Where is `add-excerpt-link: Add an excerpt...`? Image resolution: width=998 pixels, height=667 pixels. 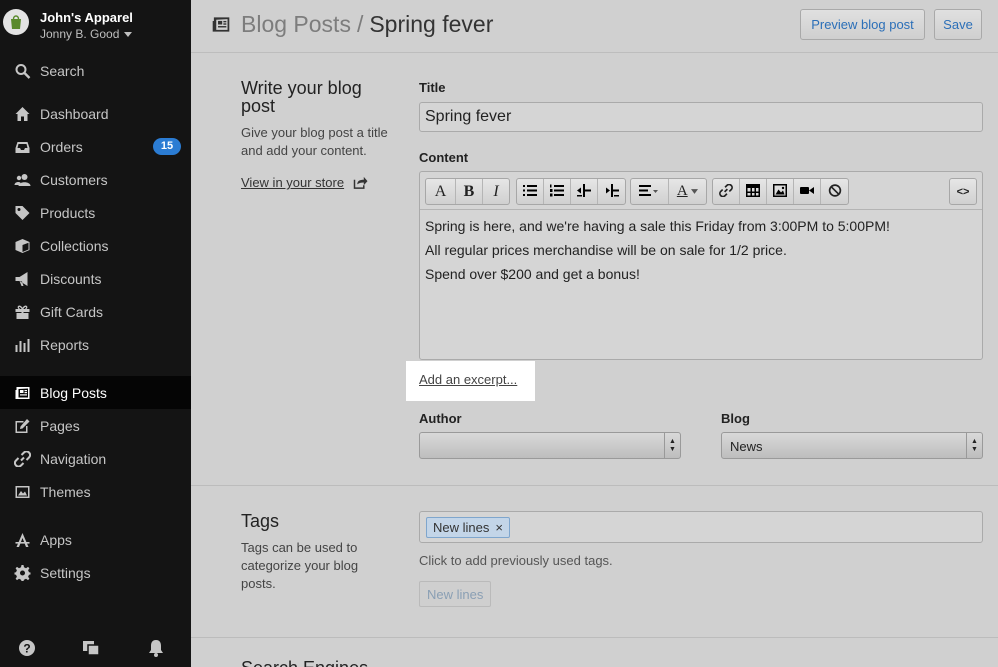 add-excerpt-link: Add an excerpt... is located at coordinates (468, 379).